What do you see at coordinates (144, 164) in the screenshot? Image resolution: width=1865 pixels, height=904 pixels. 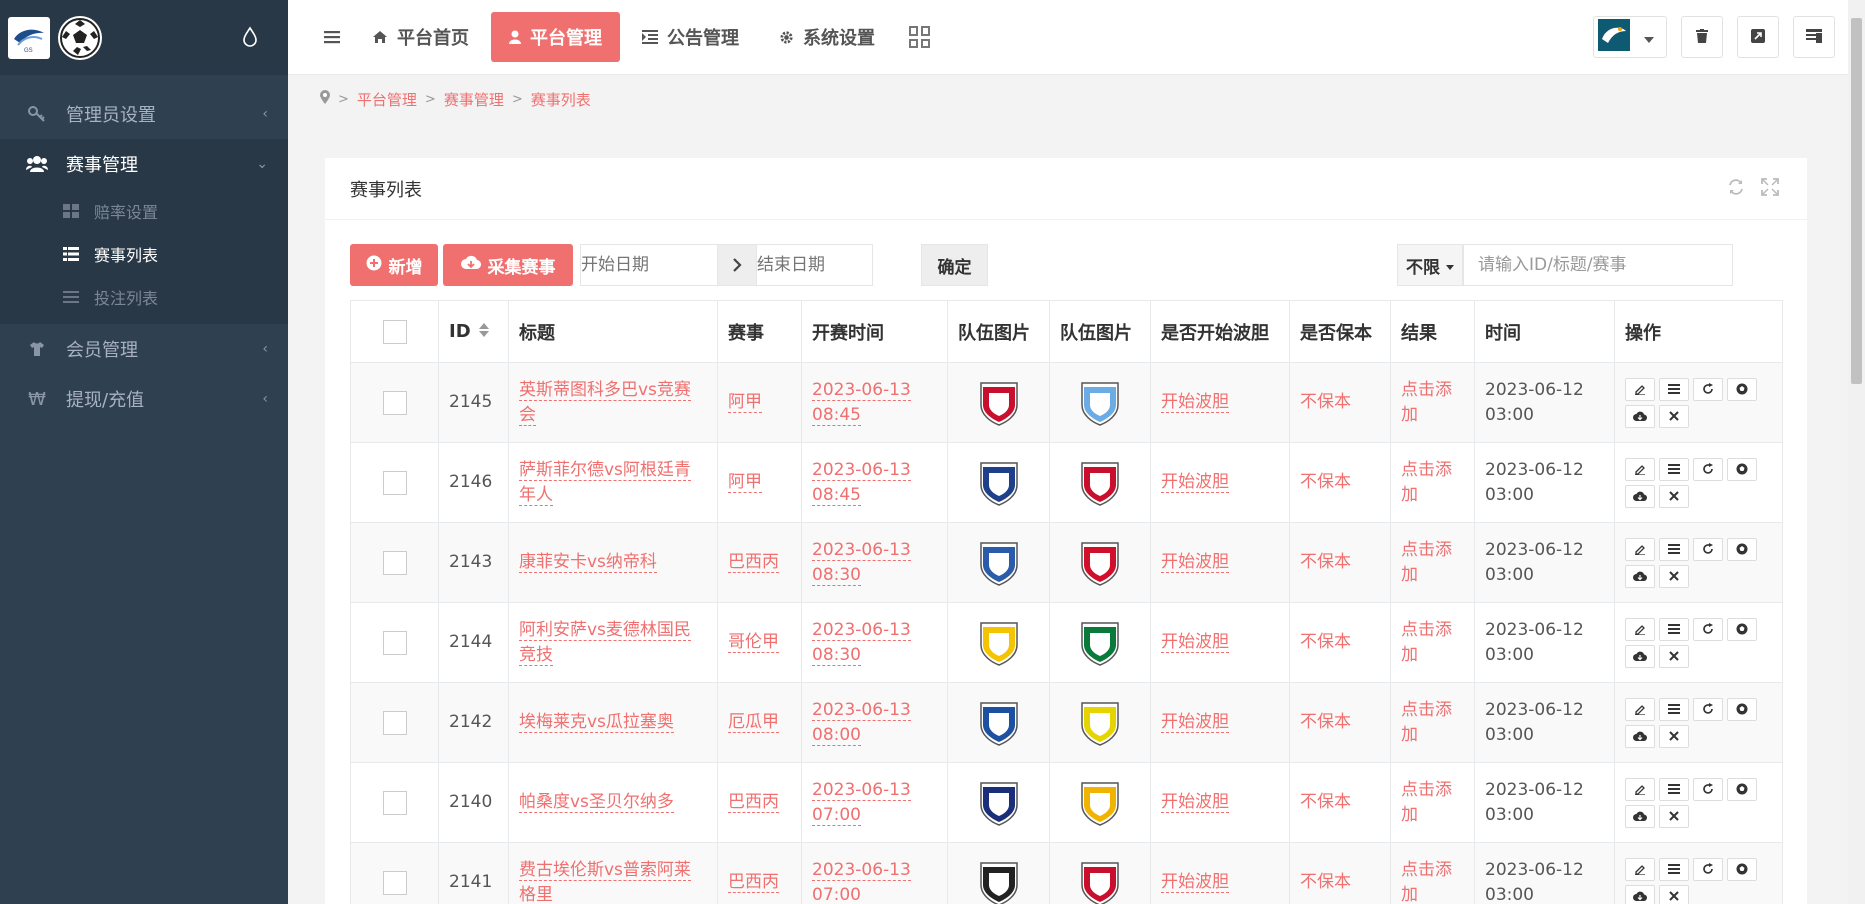 I see `sidebar-item-match: 赛事管理 ⌄` at bounding box center [144, 164].